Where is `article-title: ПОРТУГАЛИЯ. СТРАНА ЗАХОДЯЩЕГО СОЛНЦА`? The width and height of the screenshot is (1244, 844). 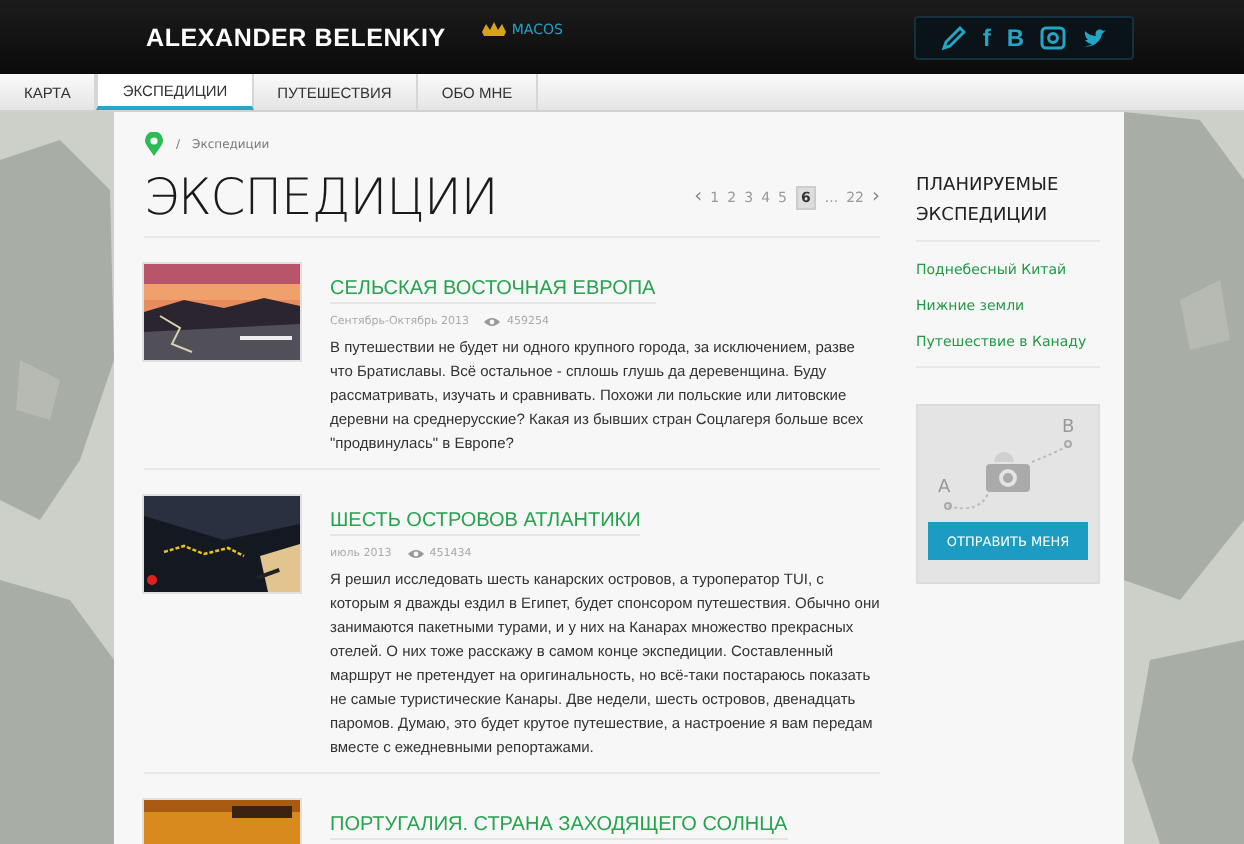 article-title: ПОРТУГАЛИЯ. СТРАНА ЗАХОДЯЩЕГО СОЛНЦА is located at coordinates (559, 827).